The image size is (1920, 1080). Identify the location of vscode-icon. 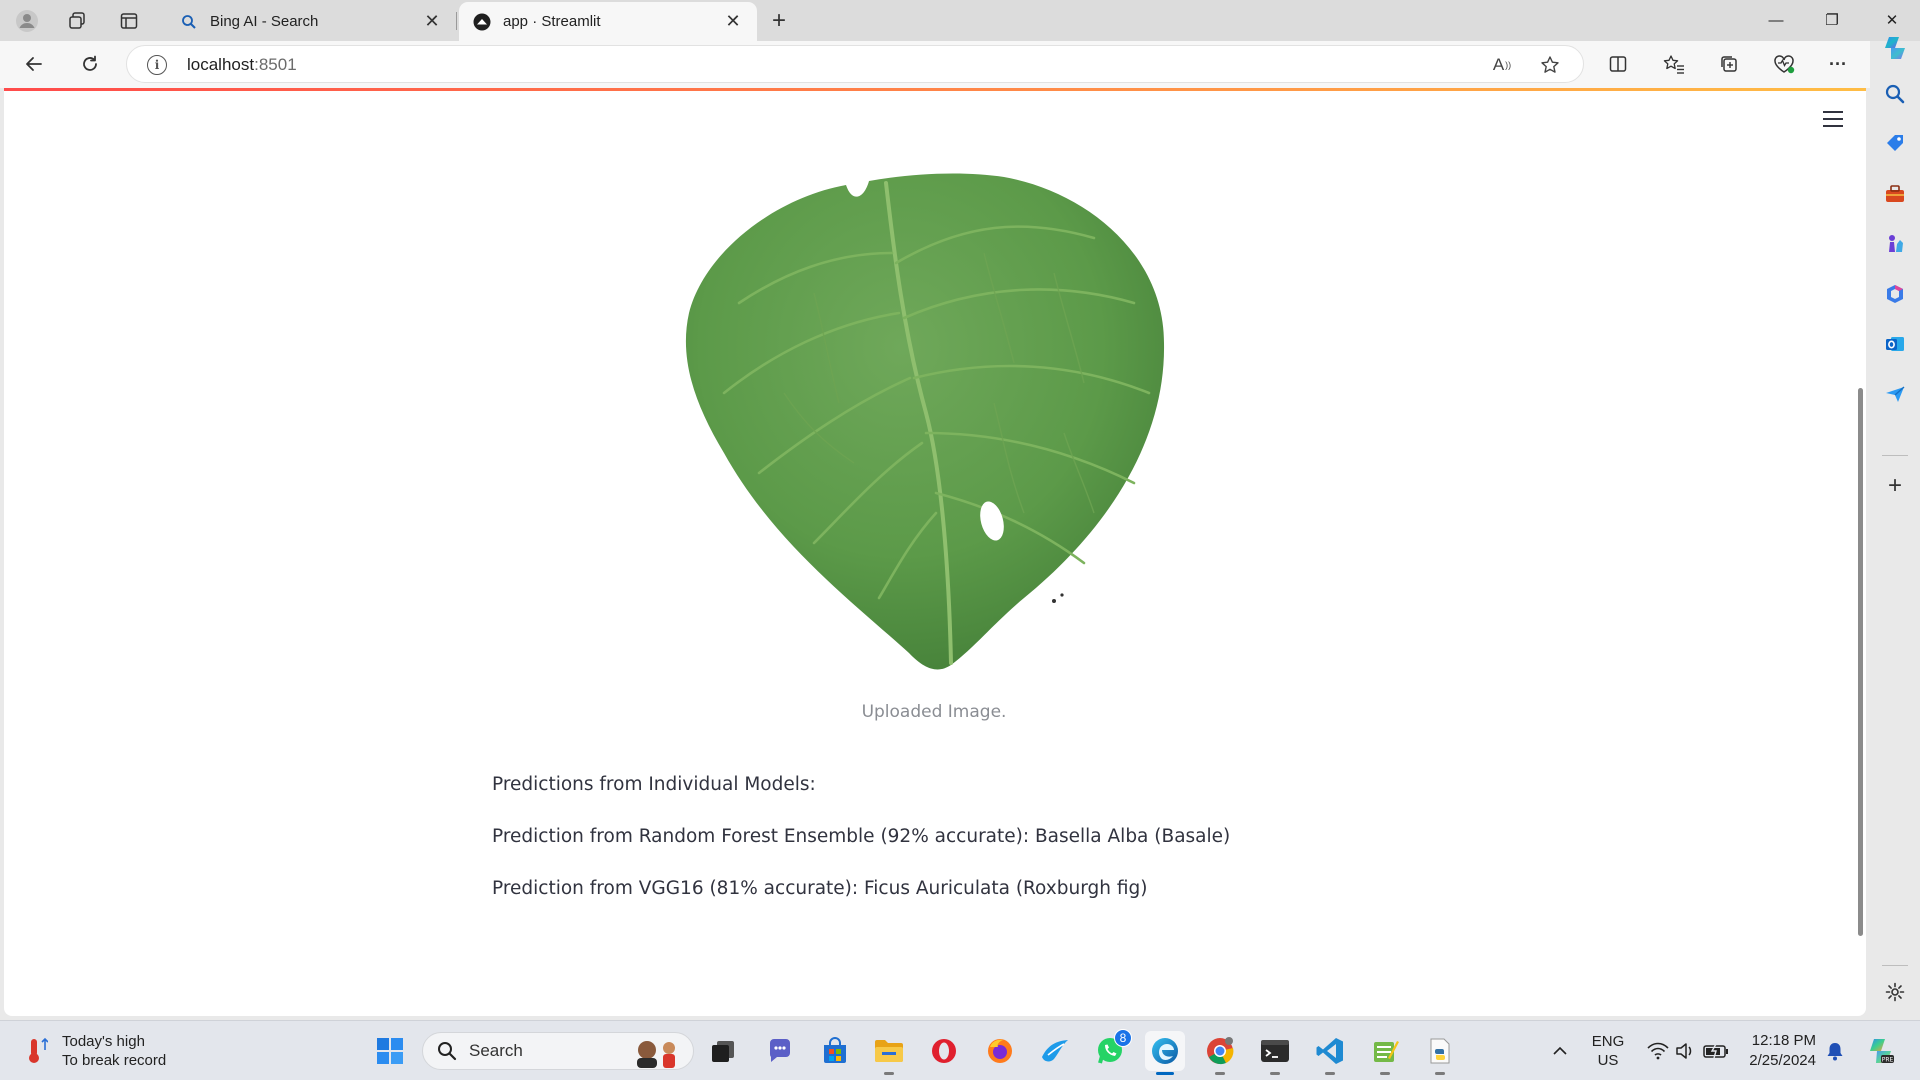
(1329, 1051).